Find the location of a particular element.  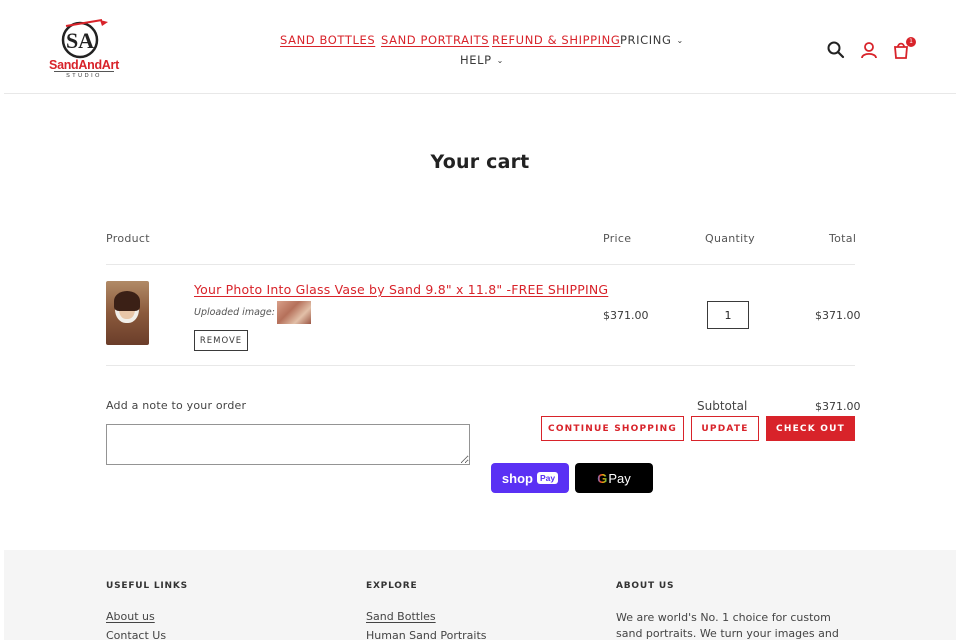

nav-help: HELP ⌄ is located at coordinates (482, 60).